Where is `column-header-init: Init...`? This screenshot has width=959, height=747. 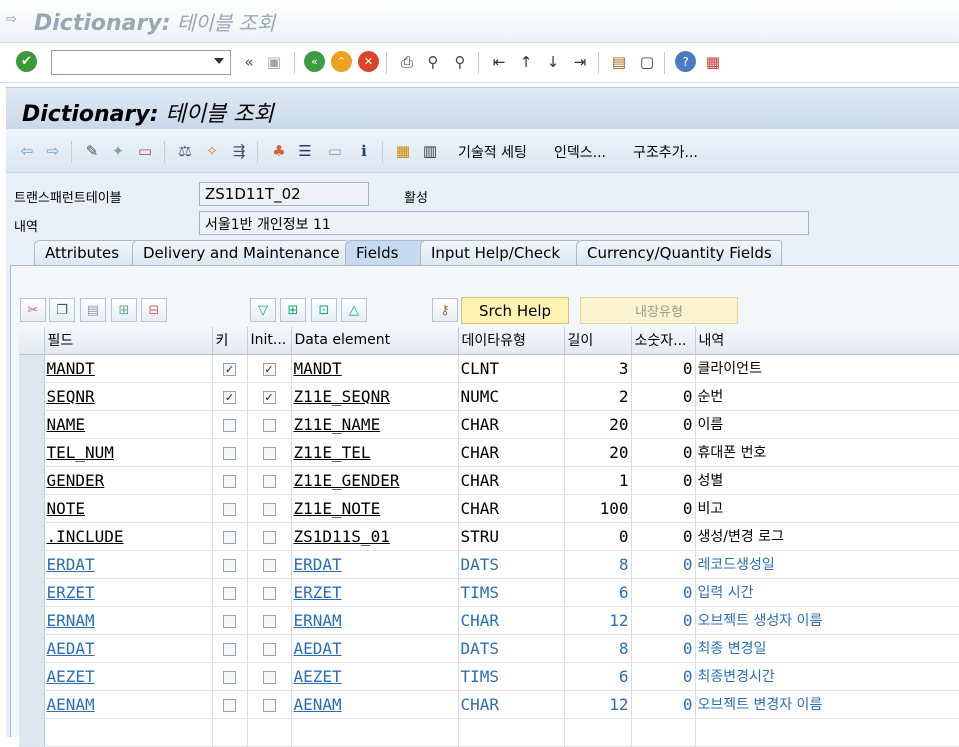 column-header-init: Init... is located at coordinates (269, 341).